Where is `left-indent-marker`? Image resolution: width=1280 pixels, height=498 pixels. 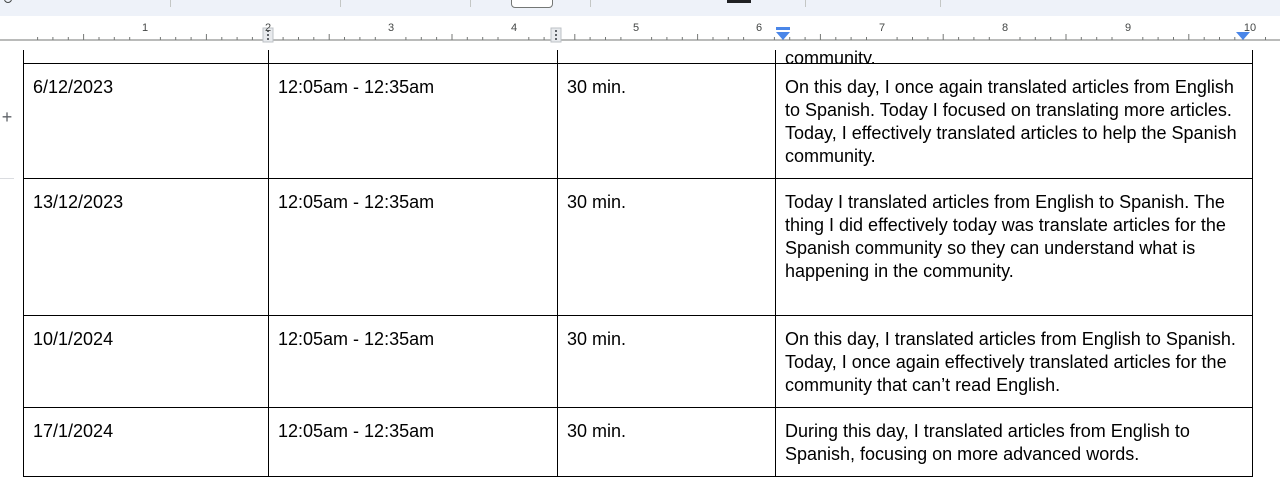 left-indent-marker is located at coordinates (783, 36).